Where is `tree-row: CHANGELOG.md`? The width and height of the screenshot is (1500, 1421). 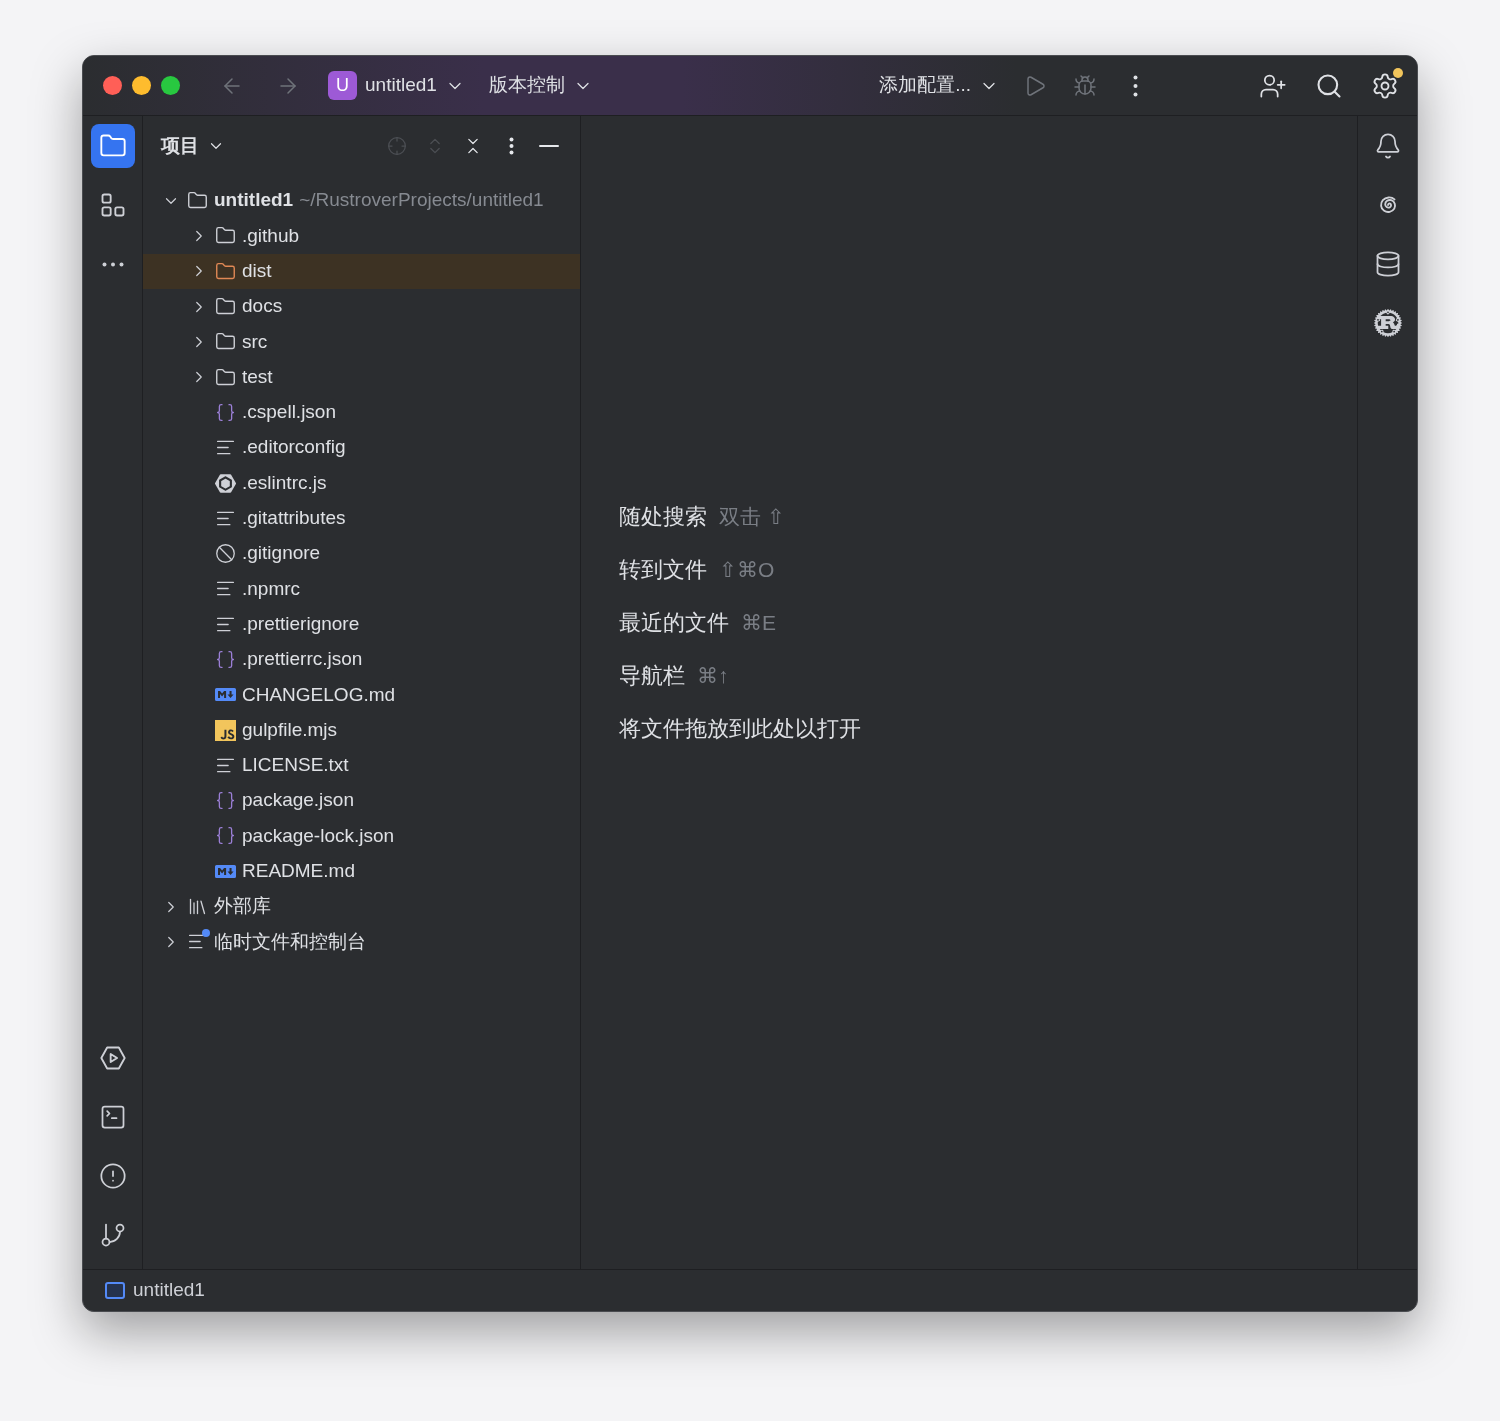
tree-row: CHANGELOG.md is located at coordinates (361, 695).